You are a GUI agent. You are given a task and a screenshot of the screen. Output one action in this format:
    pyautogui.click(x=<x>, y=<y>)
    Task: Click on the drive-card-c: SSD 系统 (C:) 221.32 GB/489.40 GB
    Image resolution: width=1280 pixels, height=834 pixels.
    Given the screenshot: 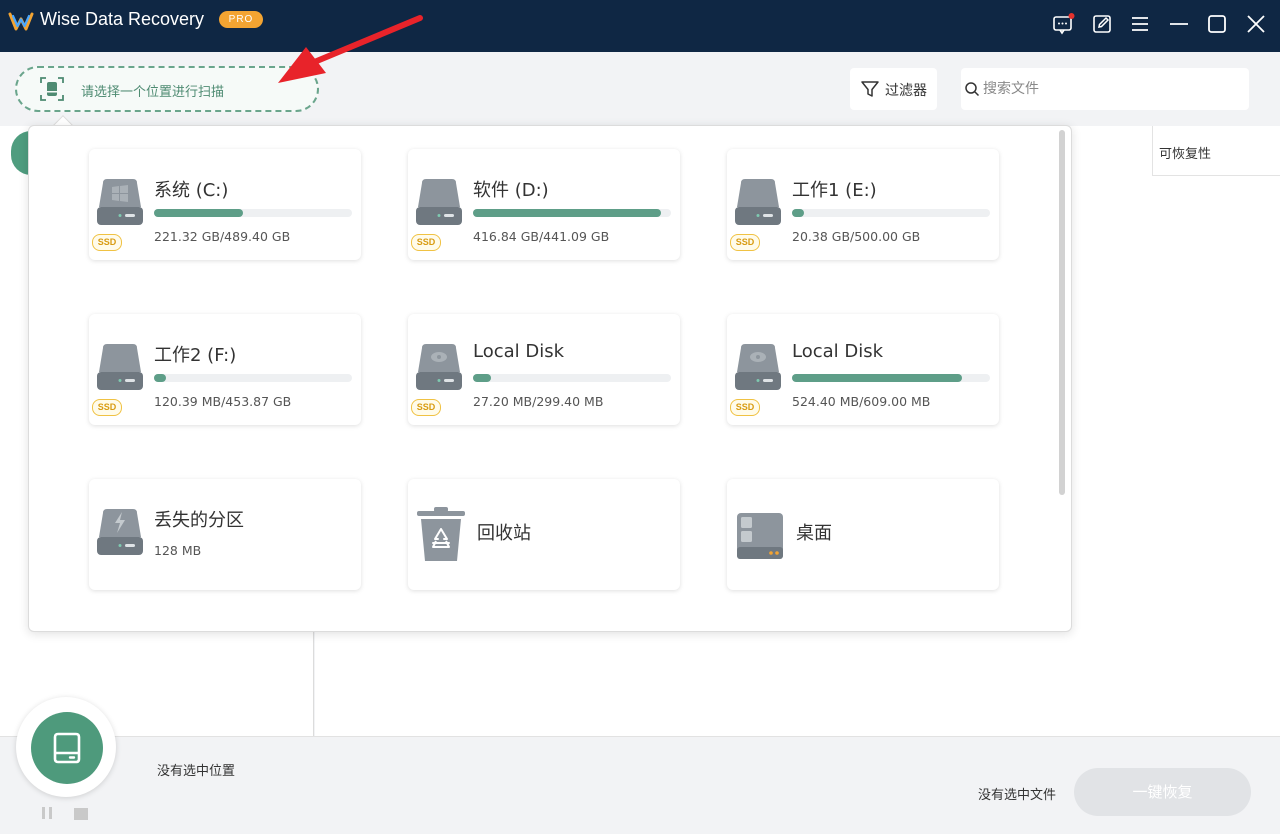 What is the action you would take?
    pyautogui.click(x=225, y=204)
    